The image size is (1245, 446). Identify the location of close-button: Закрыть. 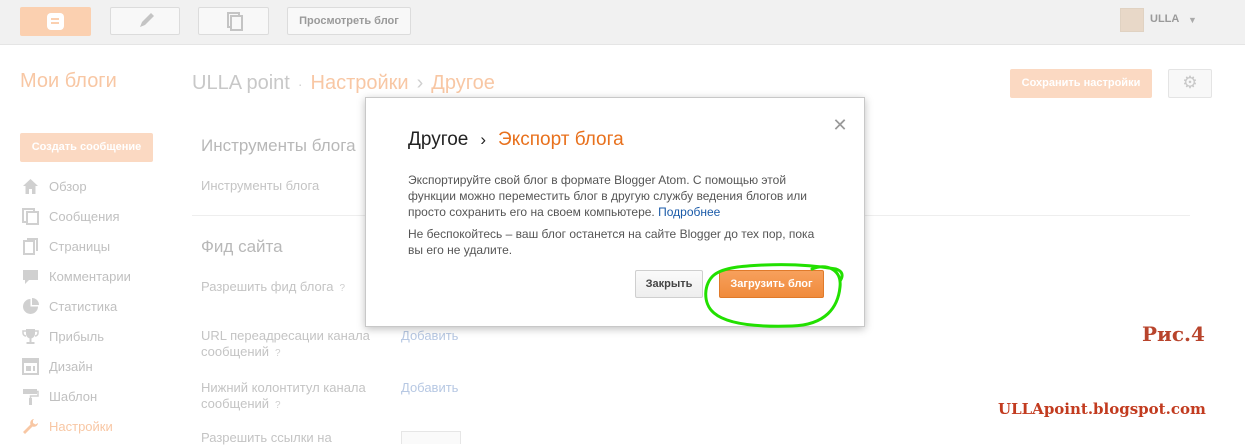
(669, 284).